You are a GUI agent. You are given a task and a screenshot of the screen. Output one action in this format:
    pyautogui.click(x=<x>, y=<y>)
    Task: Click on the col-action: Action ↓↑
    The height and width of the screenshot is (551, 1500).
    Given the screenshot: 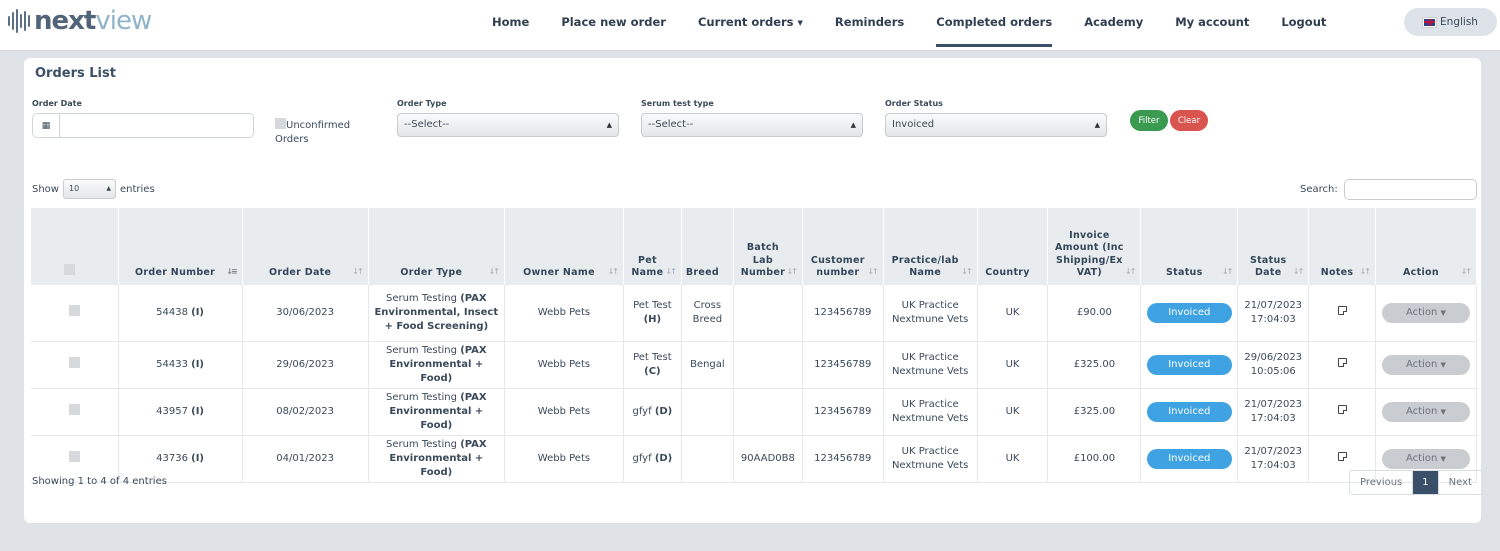 What is the action you would take?
    pyautogui.click(x=1426, y=246)
    